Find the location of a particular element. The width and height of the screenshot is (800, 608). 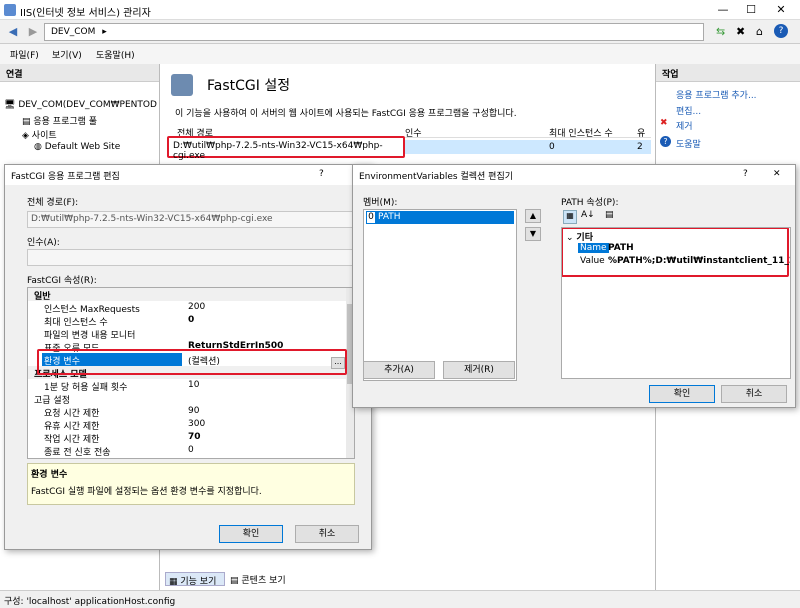

help-icon: ? is located at coordinates (781, 31).